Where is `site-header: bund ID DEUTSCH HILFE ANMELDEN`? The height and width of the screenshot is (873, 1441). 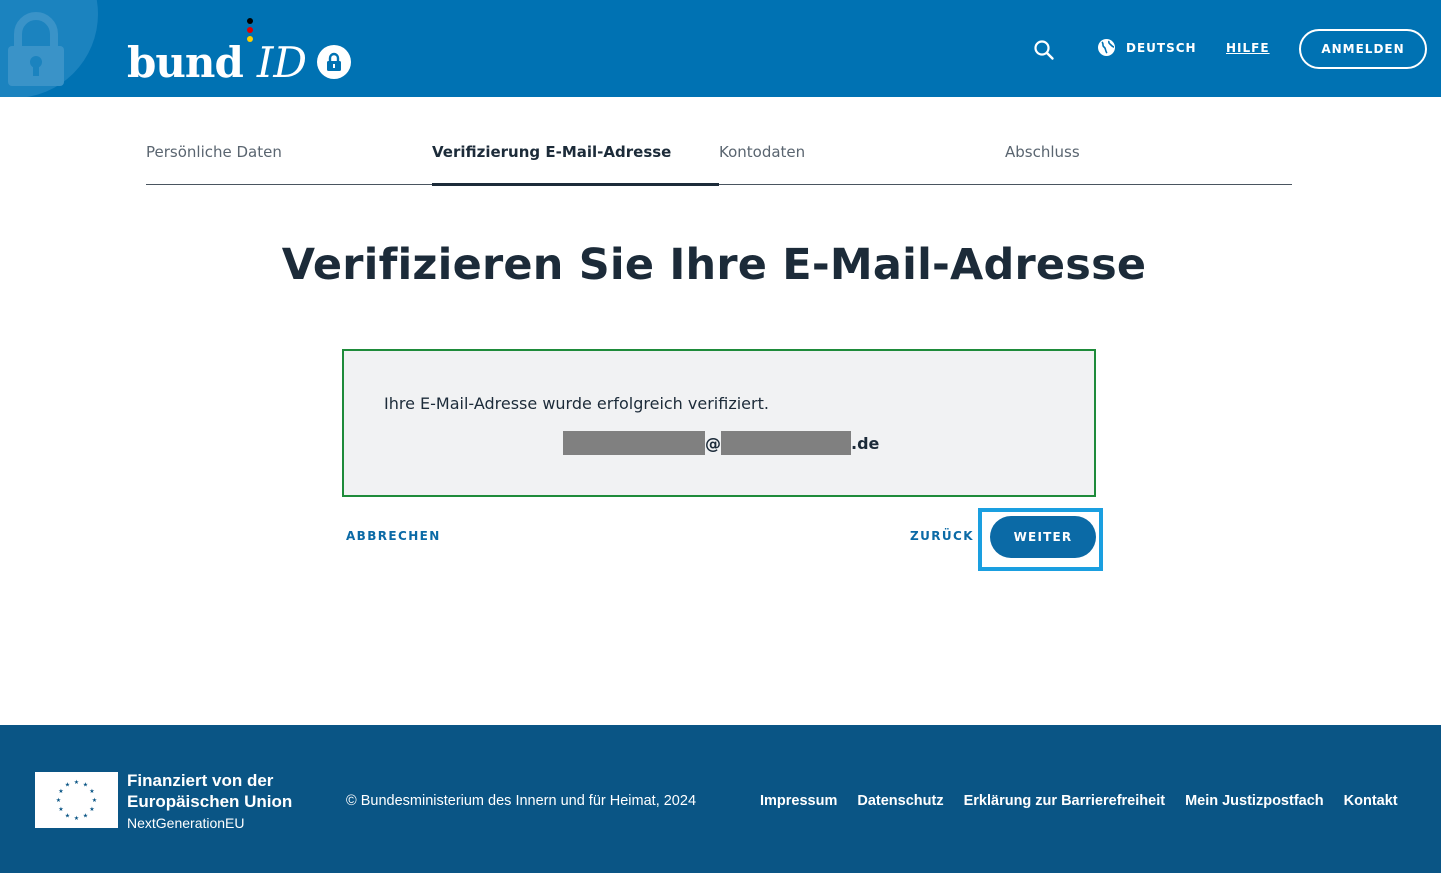
site-header: bund ID DEUTSCH HILFE ANMELDEN is located at coordinates (720, 48).